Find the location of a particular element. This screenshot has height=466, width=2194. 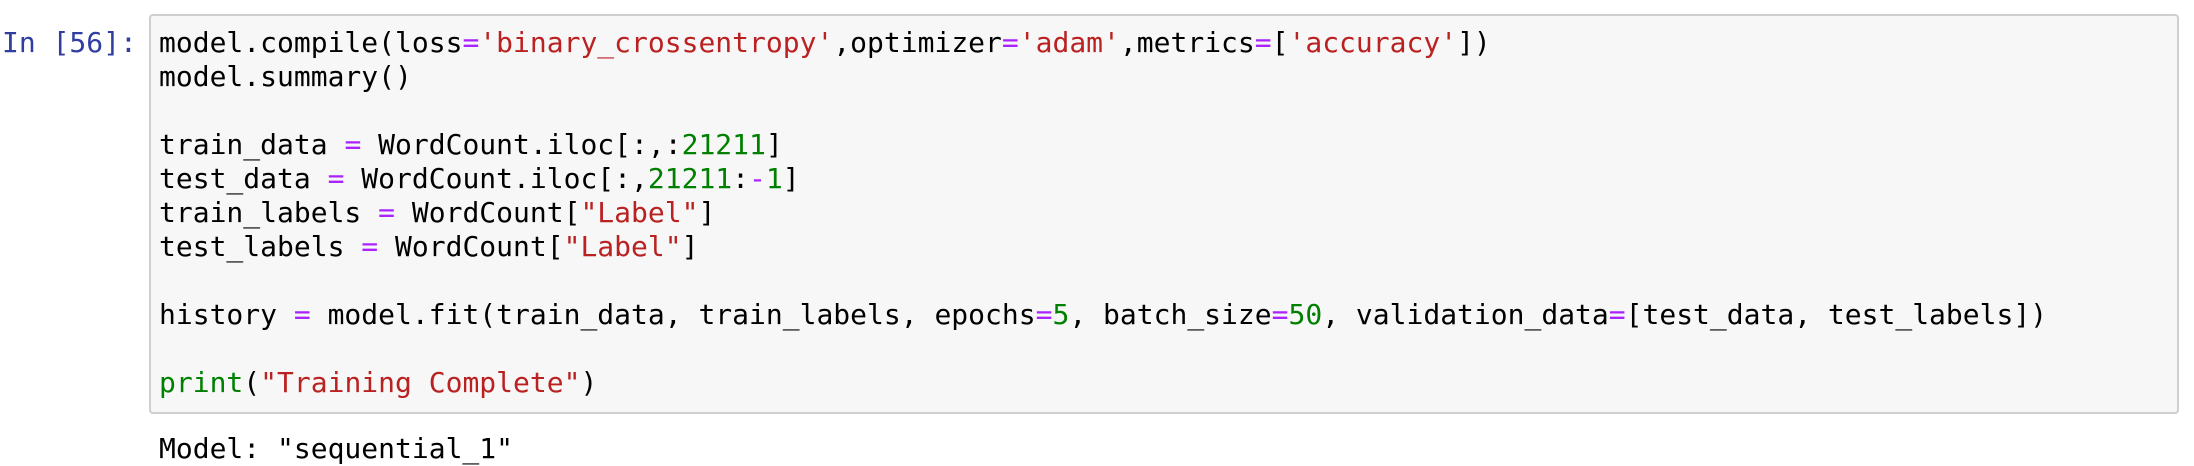

code-token: ,optimizer is located at coordinates (917, 42).